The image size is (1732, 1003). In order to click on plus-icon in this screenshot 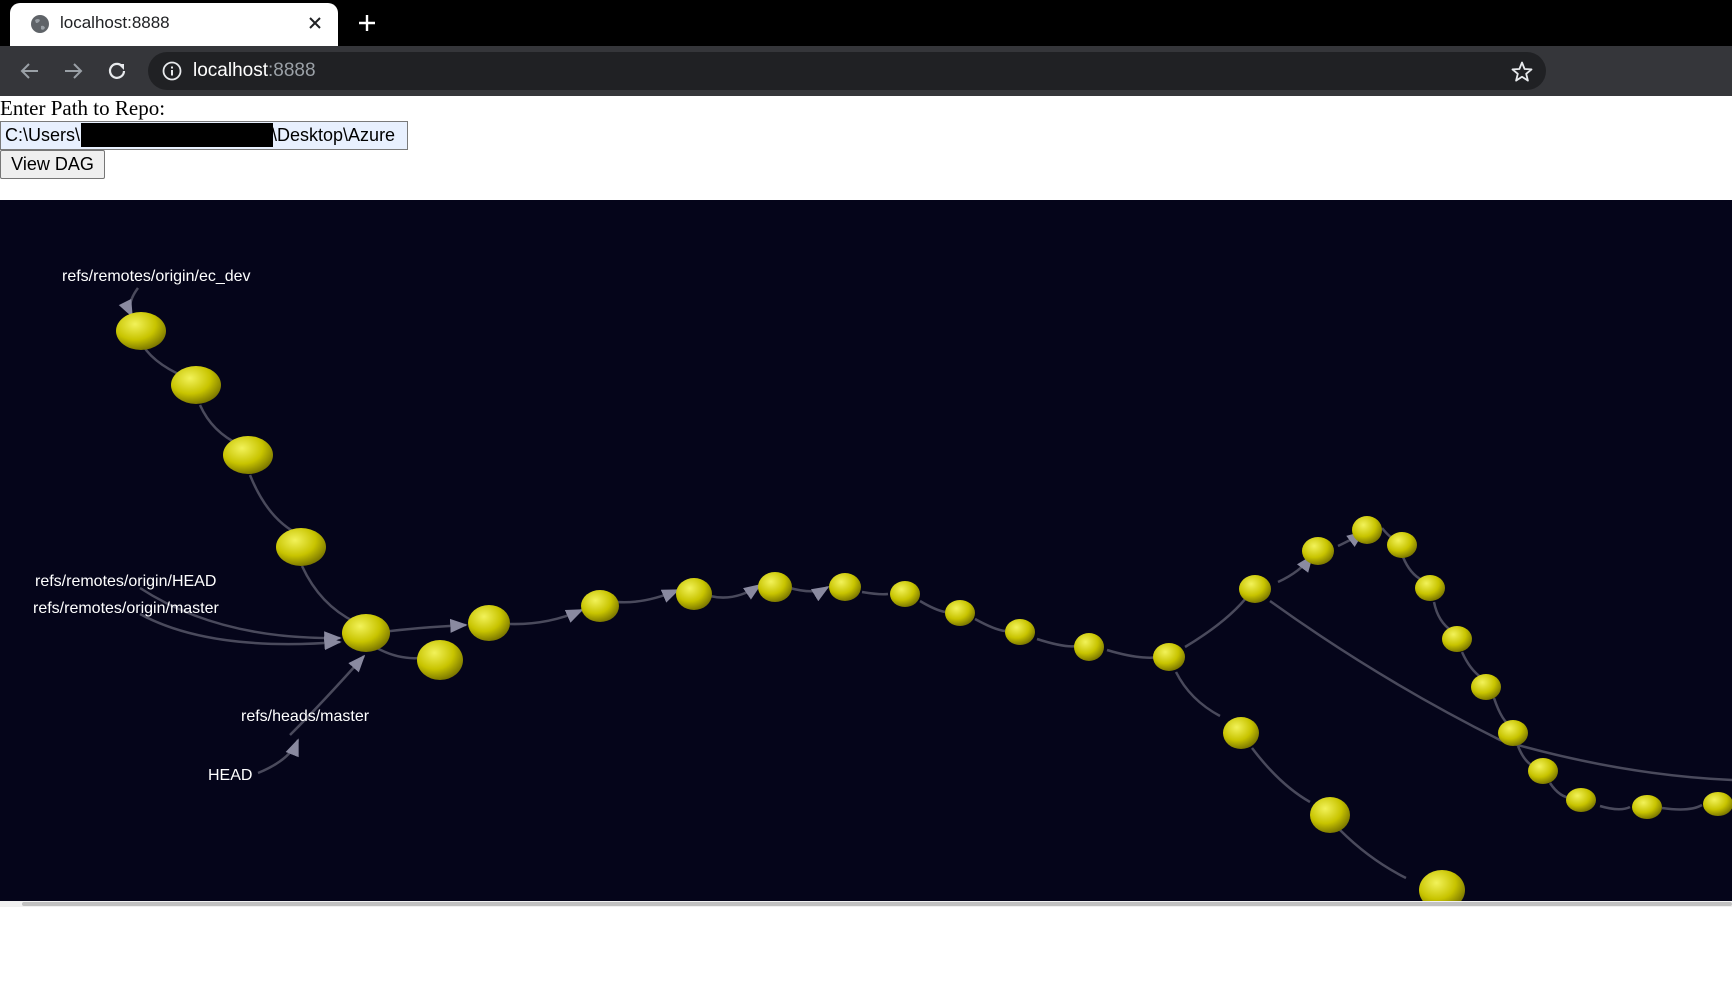, I will do `click(367, 23)`.